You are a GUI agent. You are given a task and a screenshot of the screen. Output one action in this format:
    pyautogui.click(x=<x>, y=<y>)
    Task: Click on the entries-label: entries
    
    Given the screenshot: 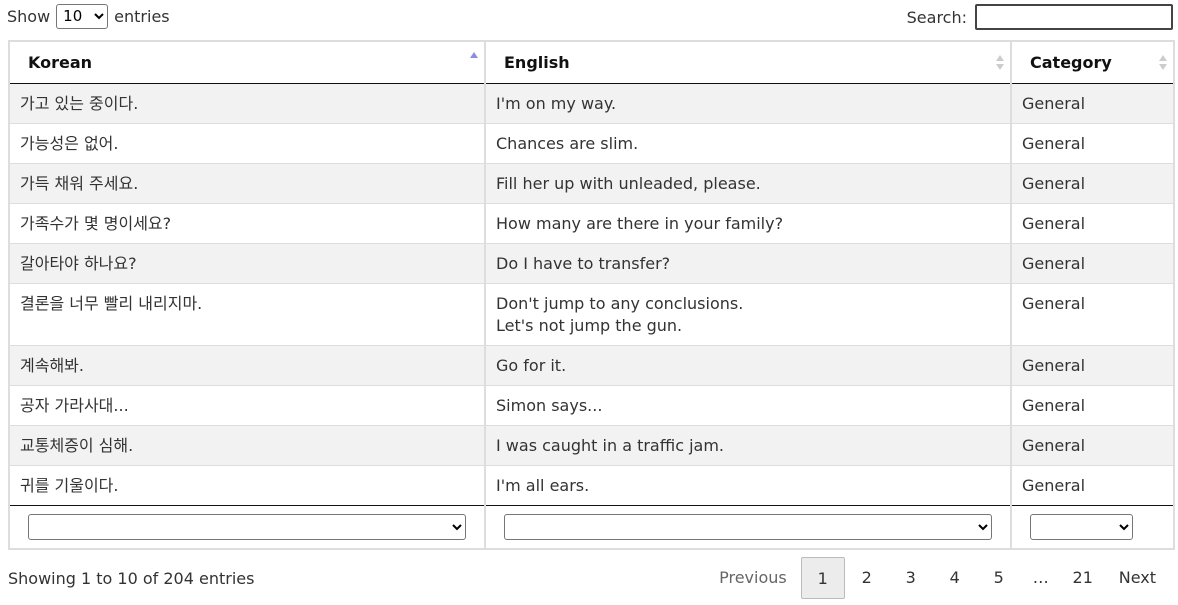 What is the action you would take?
    pyautogui.click(x=142, y=16)
    